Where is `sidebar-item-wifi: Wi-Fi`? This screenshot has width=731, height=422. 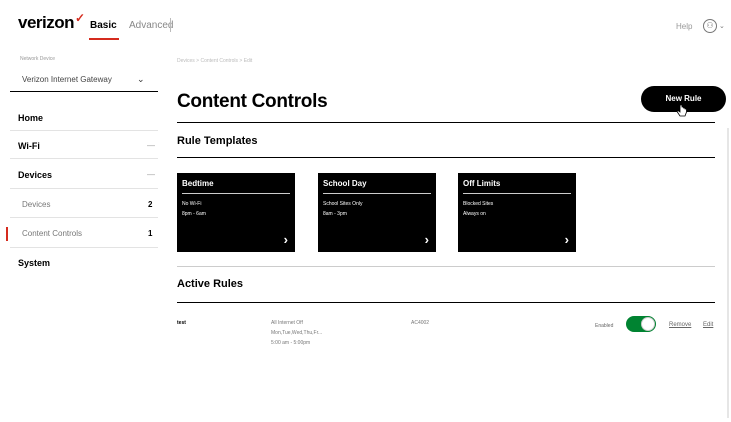 sidebar-item-wifi: Wi-Fi is located at coordinates (29, 146).